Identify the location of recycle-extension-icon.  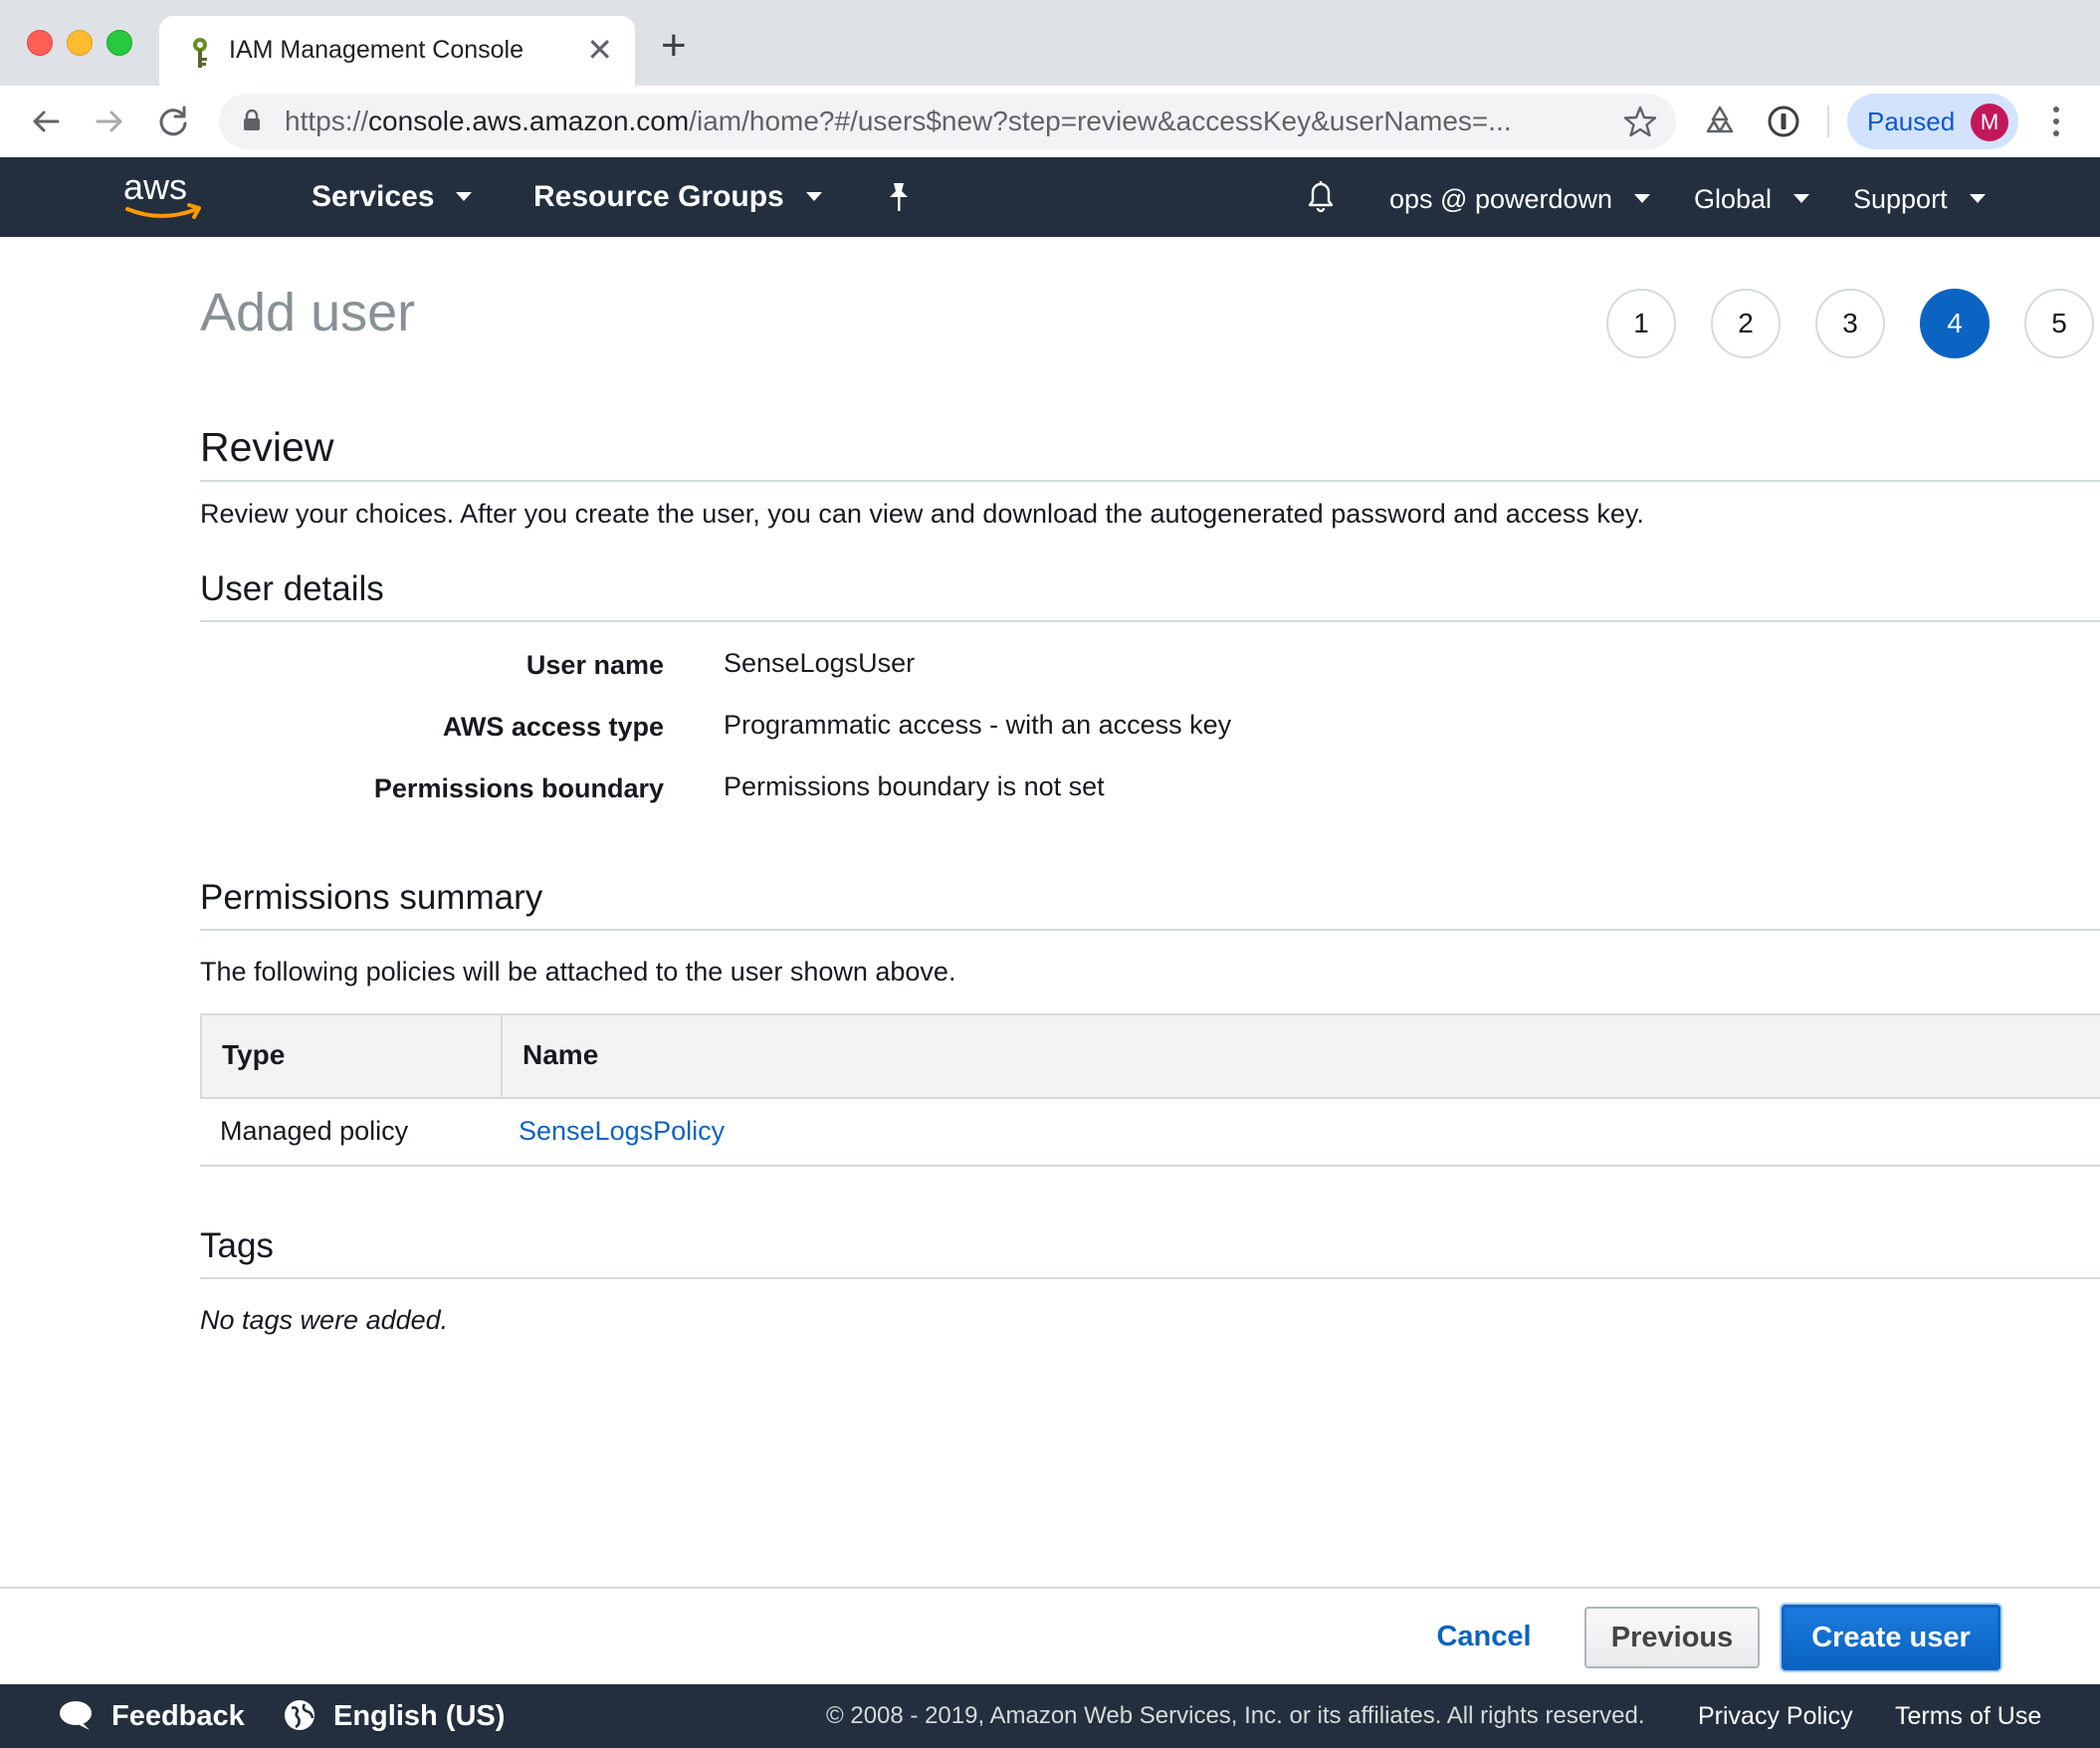
(1720, 121).